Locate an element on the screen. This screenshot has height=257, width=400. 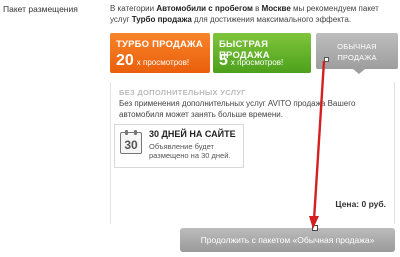
package-title: ТУРБО ПРОДАЖА is located at coordinates (159, 44).